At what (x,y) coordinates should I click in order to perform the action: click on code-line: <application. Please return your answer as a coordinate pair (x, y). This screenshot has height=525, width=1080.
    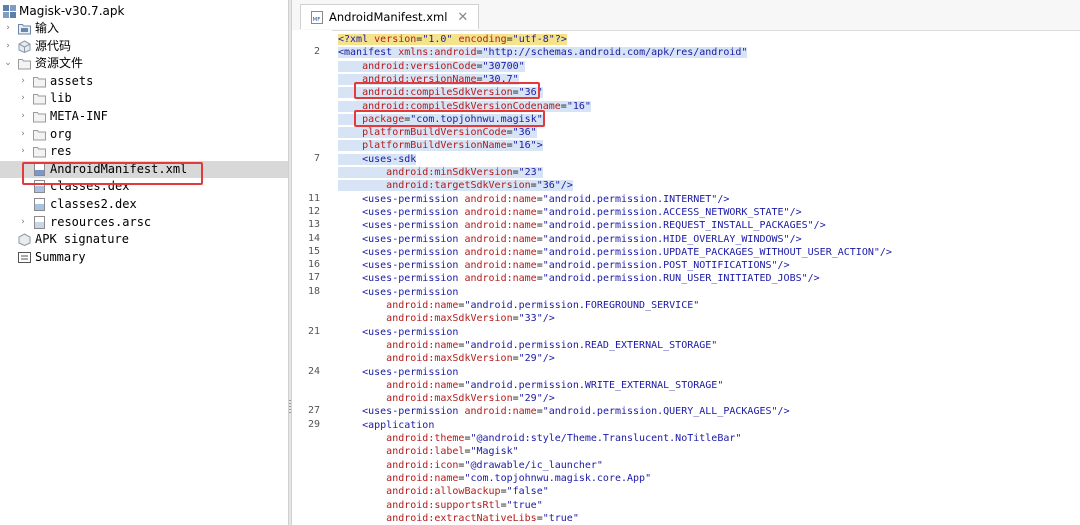
    Looking at the image, I should click on (386, 425).